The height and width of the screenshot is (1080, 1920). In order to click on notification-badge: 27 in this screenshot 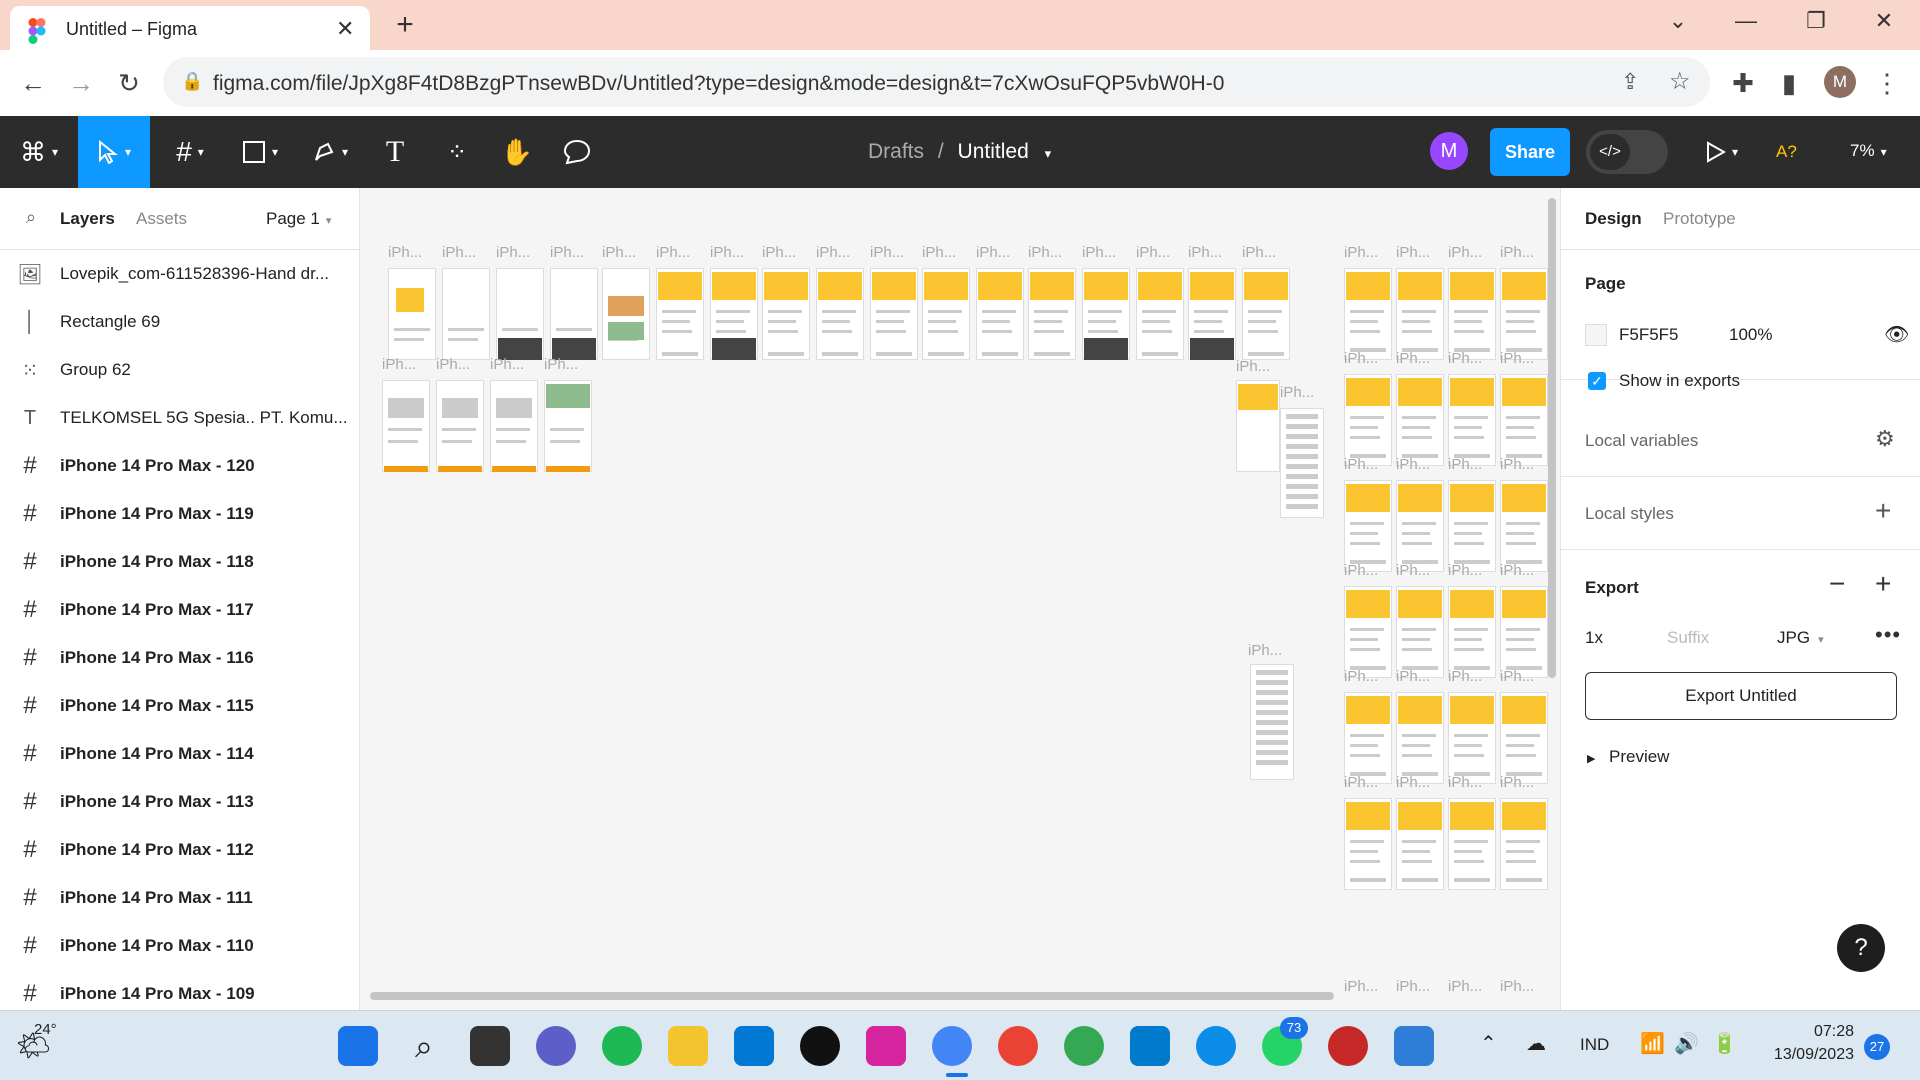, I will do `click(1877, 1047)`.